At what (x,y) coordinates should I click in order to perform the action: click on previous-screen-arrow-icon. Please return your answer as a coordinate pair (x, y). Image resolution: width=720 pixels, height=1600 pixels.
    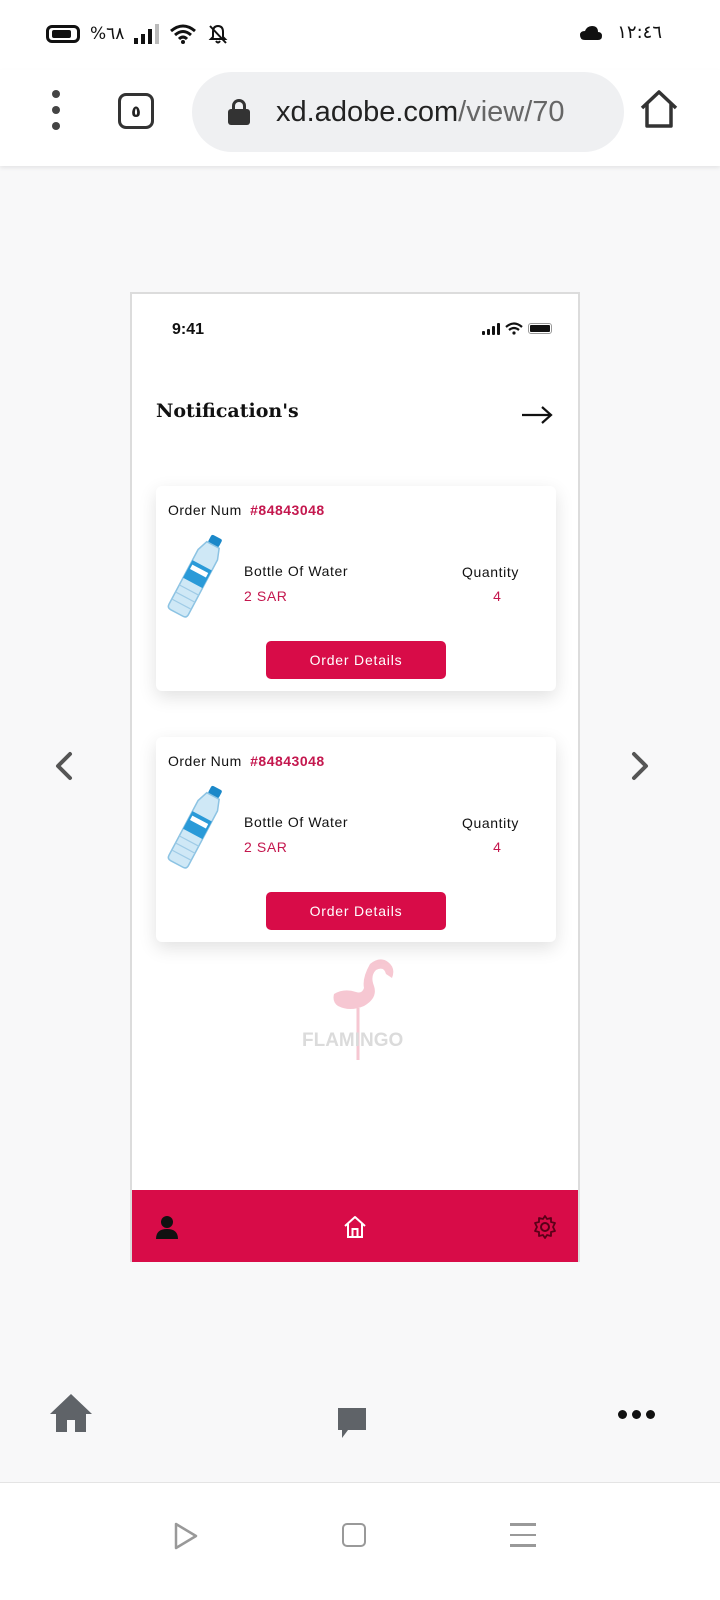
    Looking at the image, I should click on (64, 766).